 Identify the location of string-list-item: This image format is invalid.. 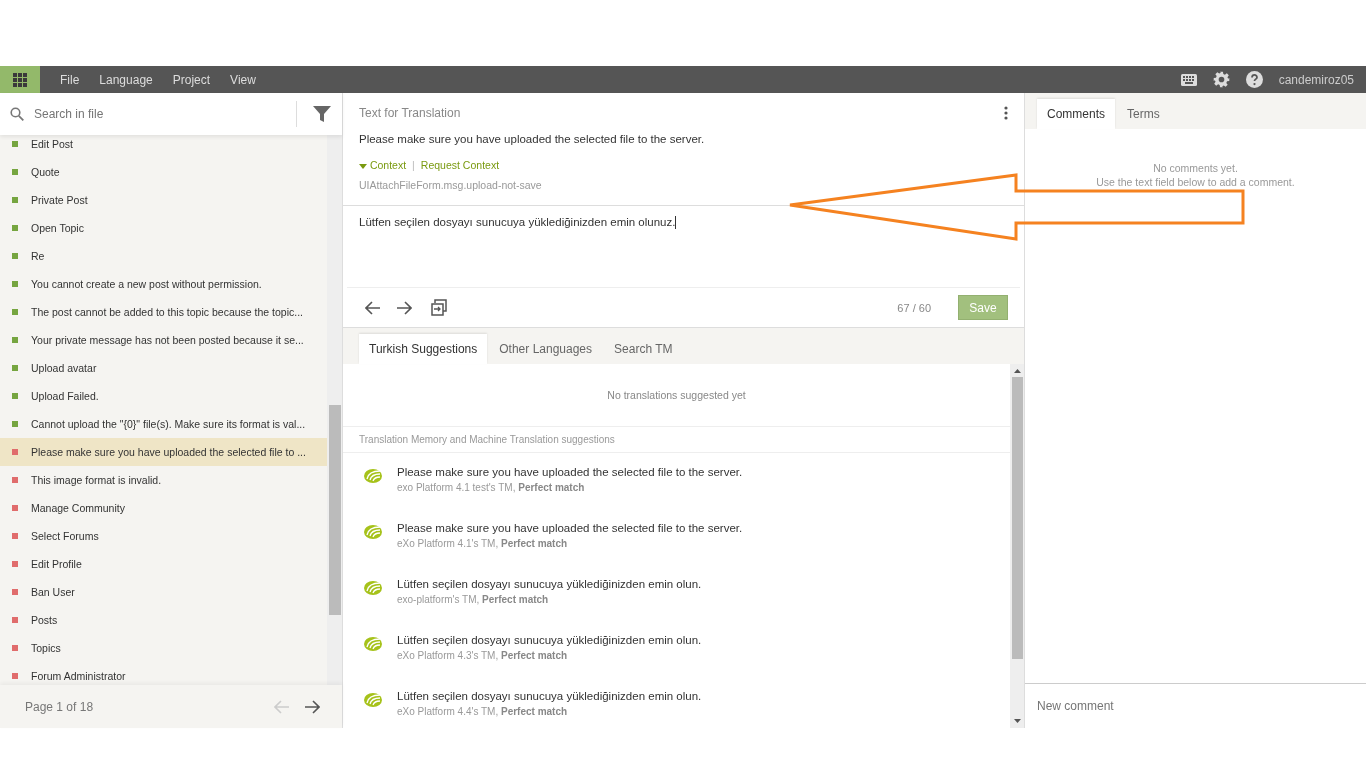
(163, 480).